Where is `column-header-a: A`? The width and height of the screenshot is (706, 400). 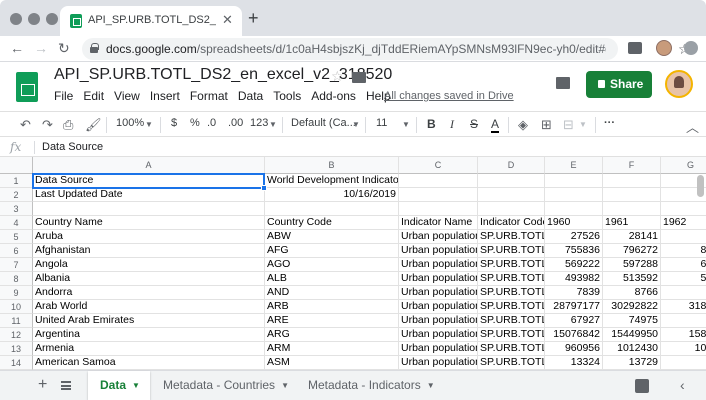 column-header-a: A is located at coordinates (149, 165).